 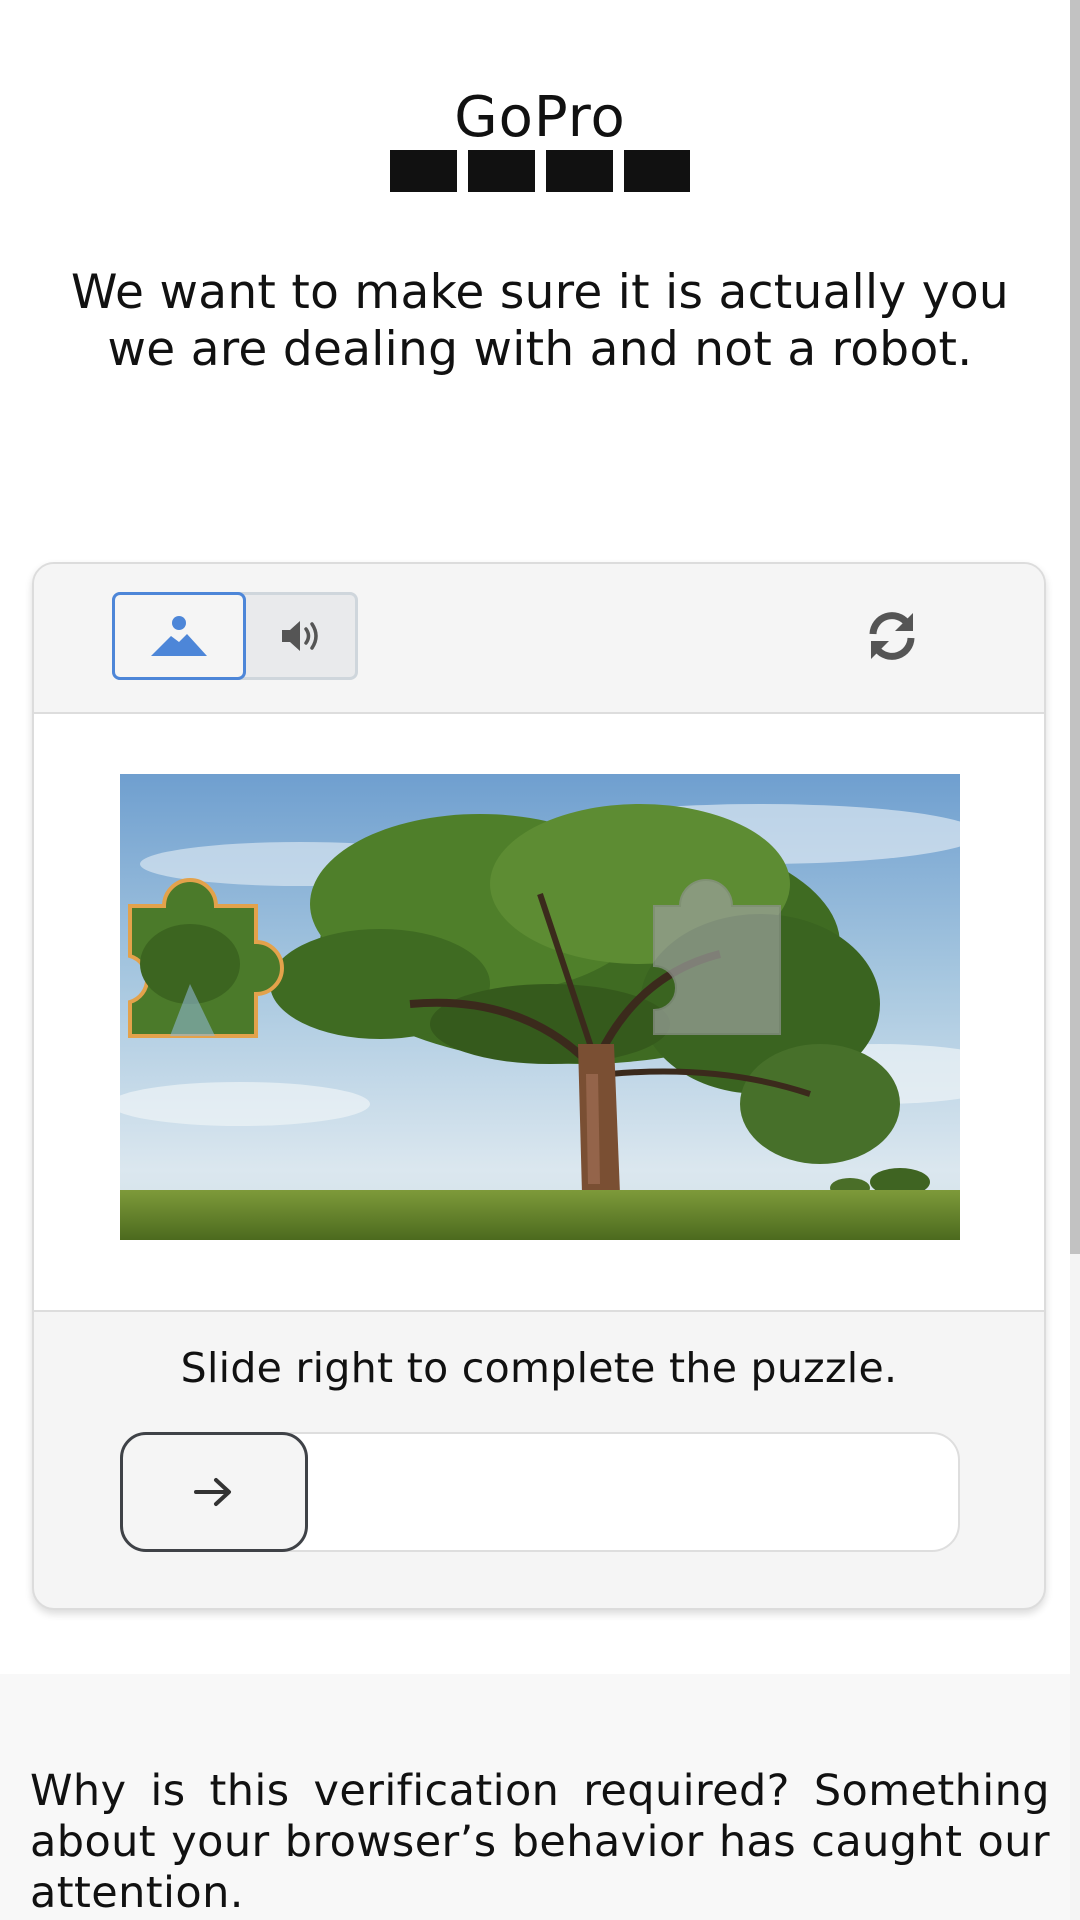 I want to click on gopro-logo: GoPro, so click(x=540, y=142).